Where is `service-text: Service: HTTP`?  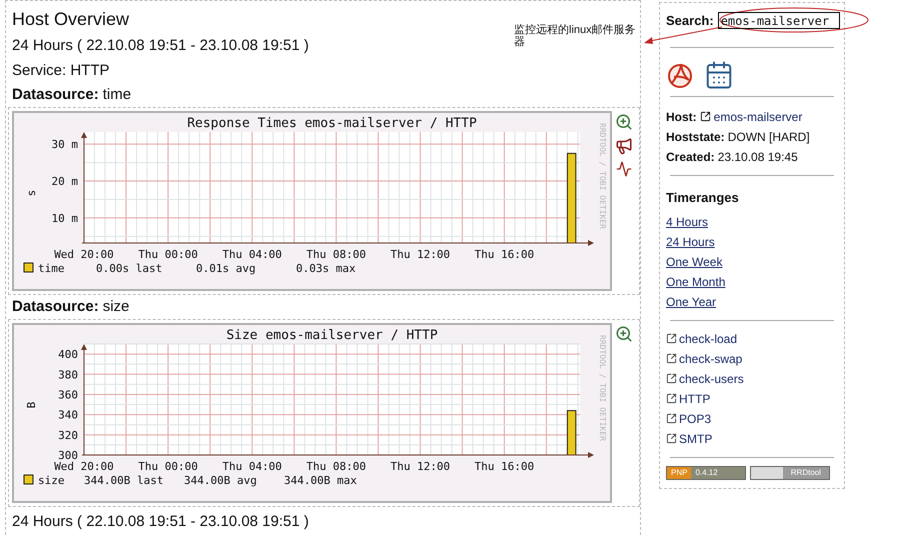 service-text: Service: HTTP is located at coordinates (61, 71).